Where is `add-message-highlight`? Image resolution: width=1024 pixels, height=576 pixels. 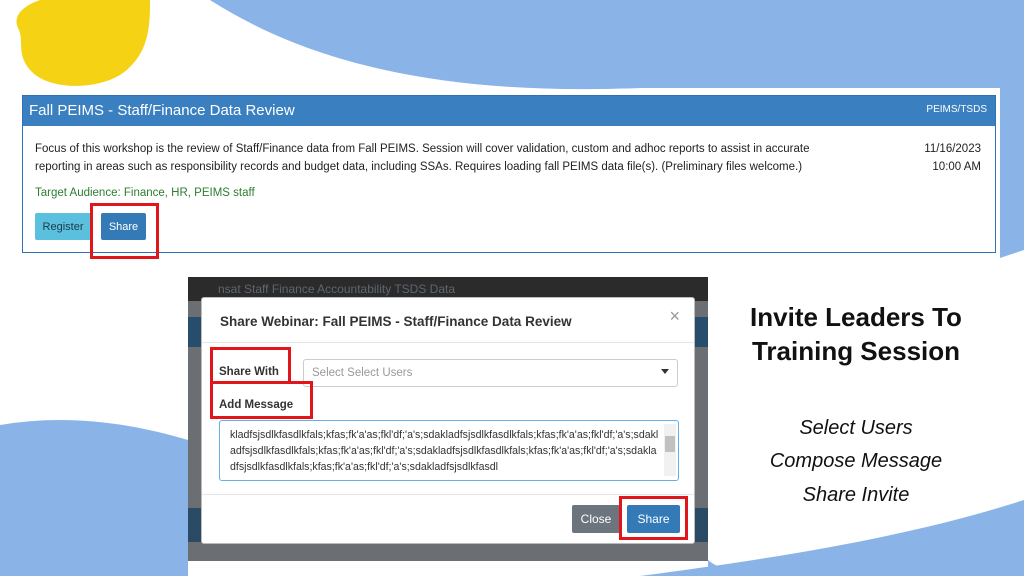
add-message-highlight is located at coordinates (261, 400).